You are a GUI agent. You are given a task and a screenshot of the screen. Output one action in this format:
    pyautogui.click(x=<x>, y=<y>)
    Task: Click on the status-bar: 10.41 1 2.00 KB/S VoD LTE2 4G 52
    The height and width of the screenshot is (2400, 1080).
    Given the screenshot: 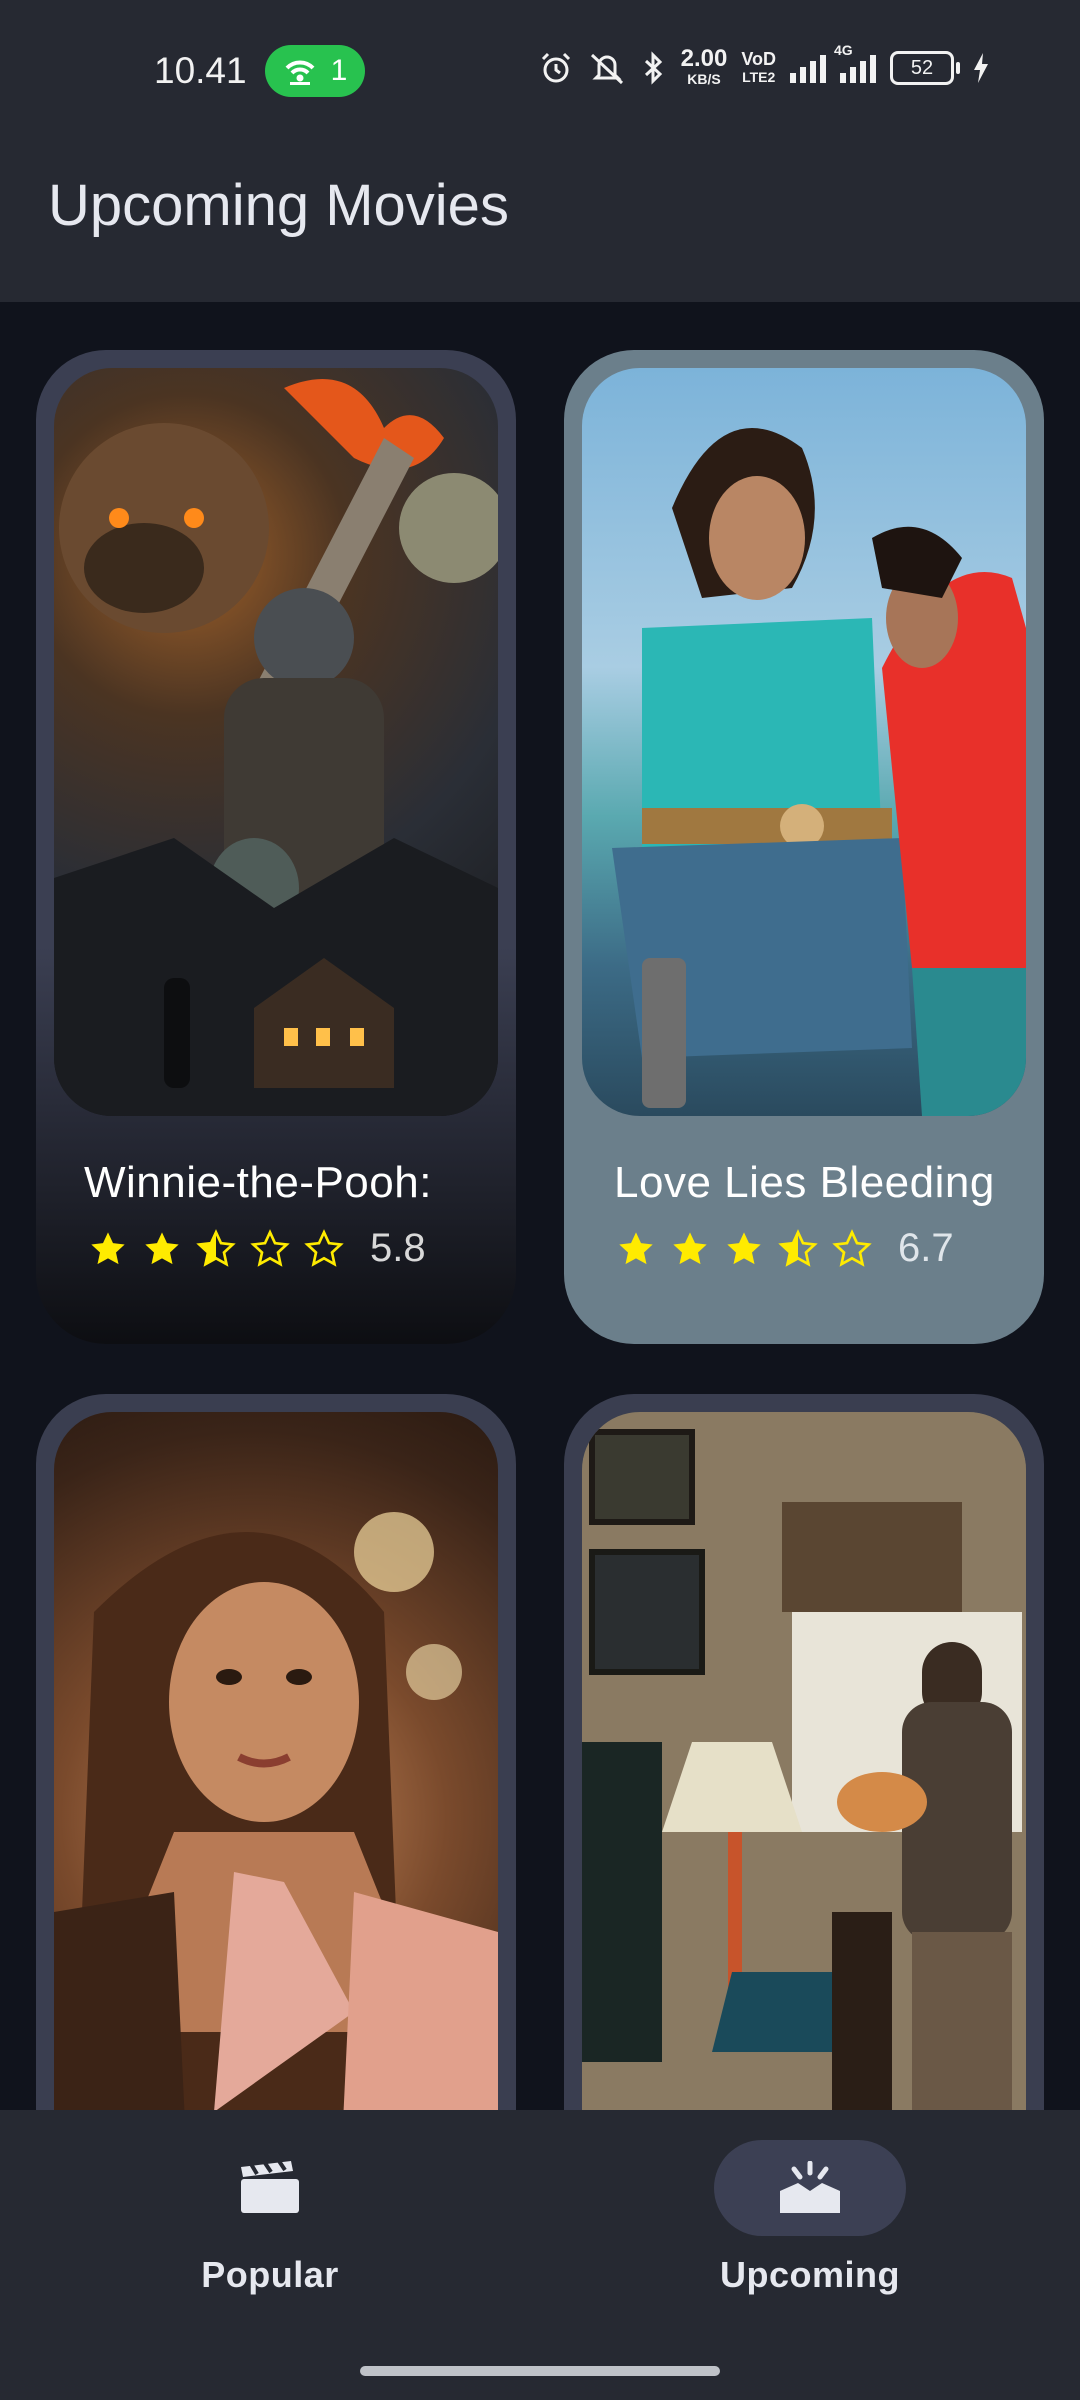 What is the action you would take?
    pyautogui.click(x=540, y=70)
    